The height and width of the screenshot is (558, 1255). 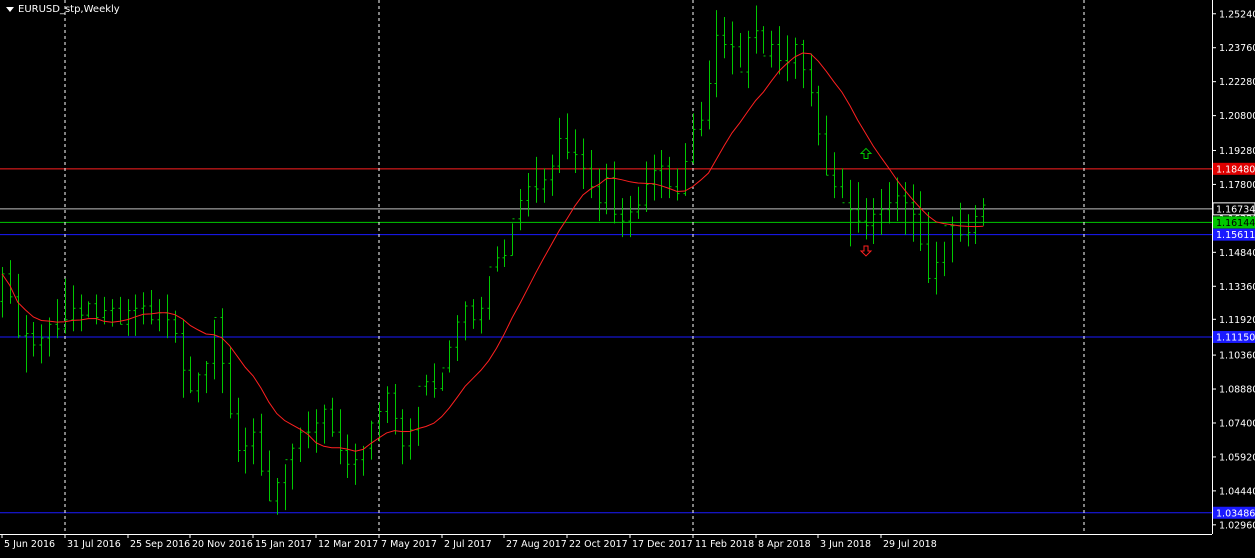 I want to click on price-tick-label: 1.04440, so click(x=1237, y=491).